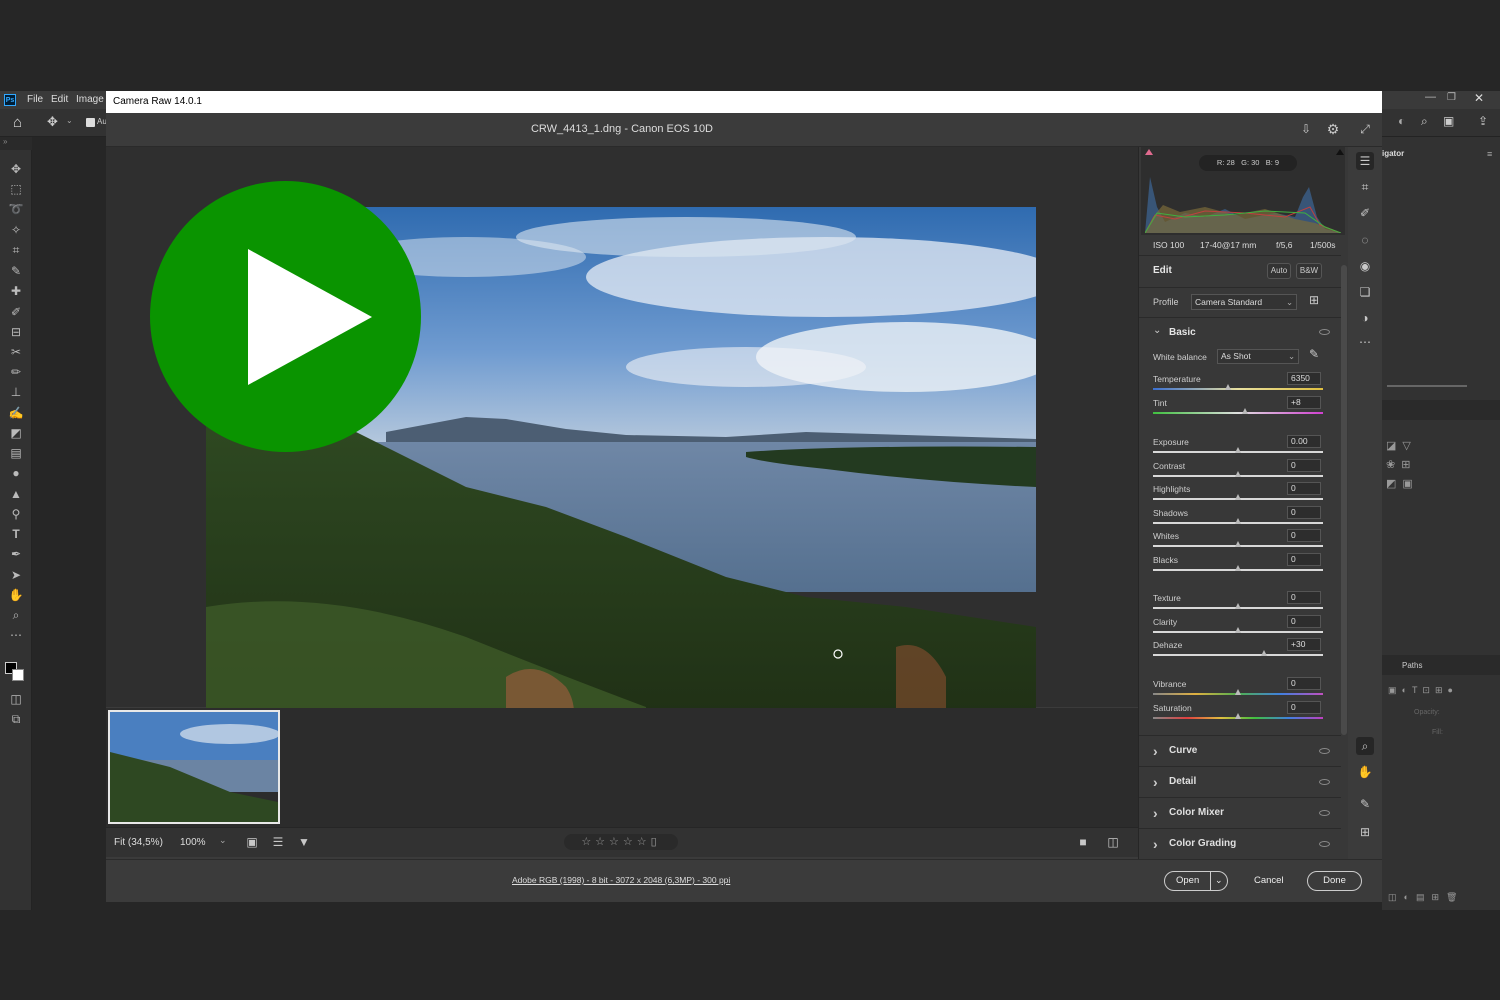  I want to click on sampler-icon: ✎, so click(1365, 804).